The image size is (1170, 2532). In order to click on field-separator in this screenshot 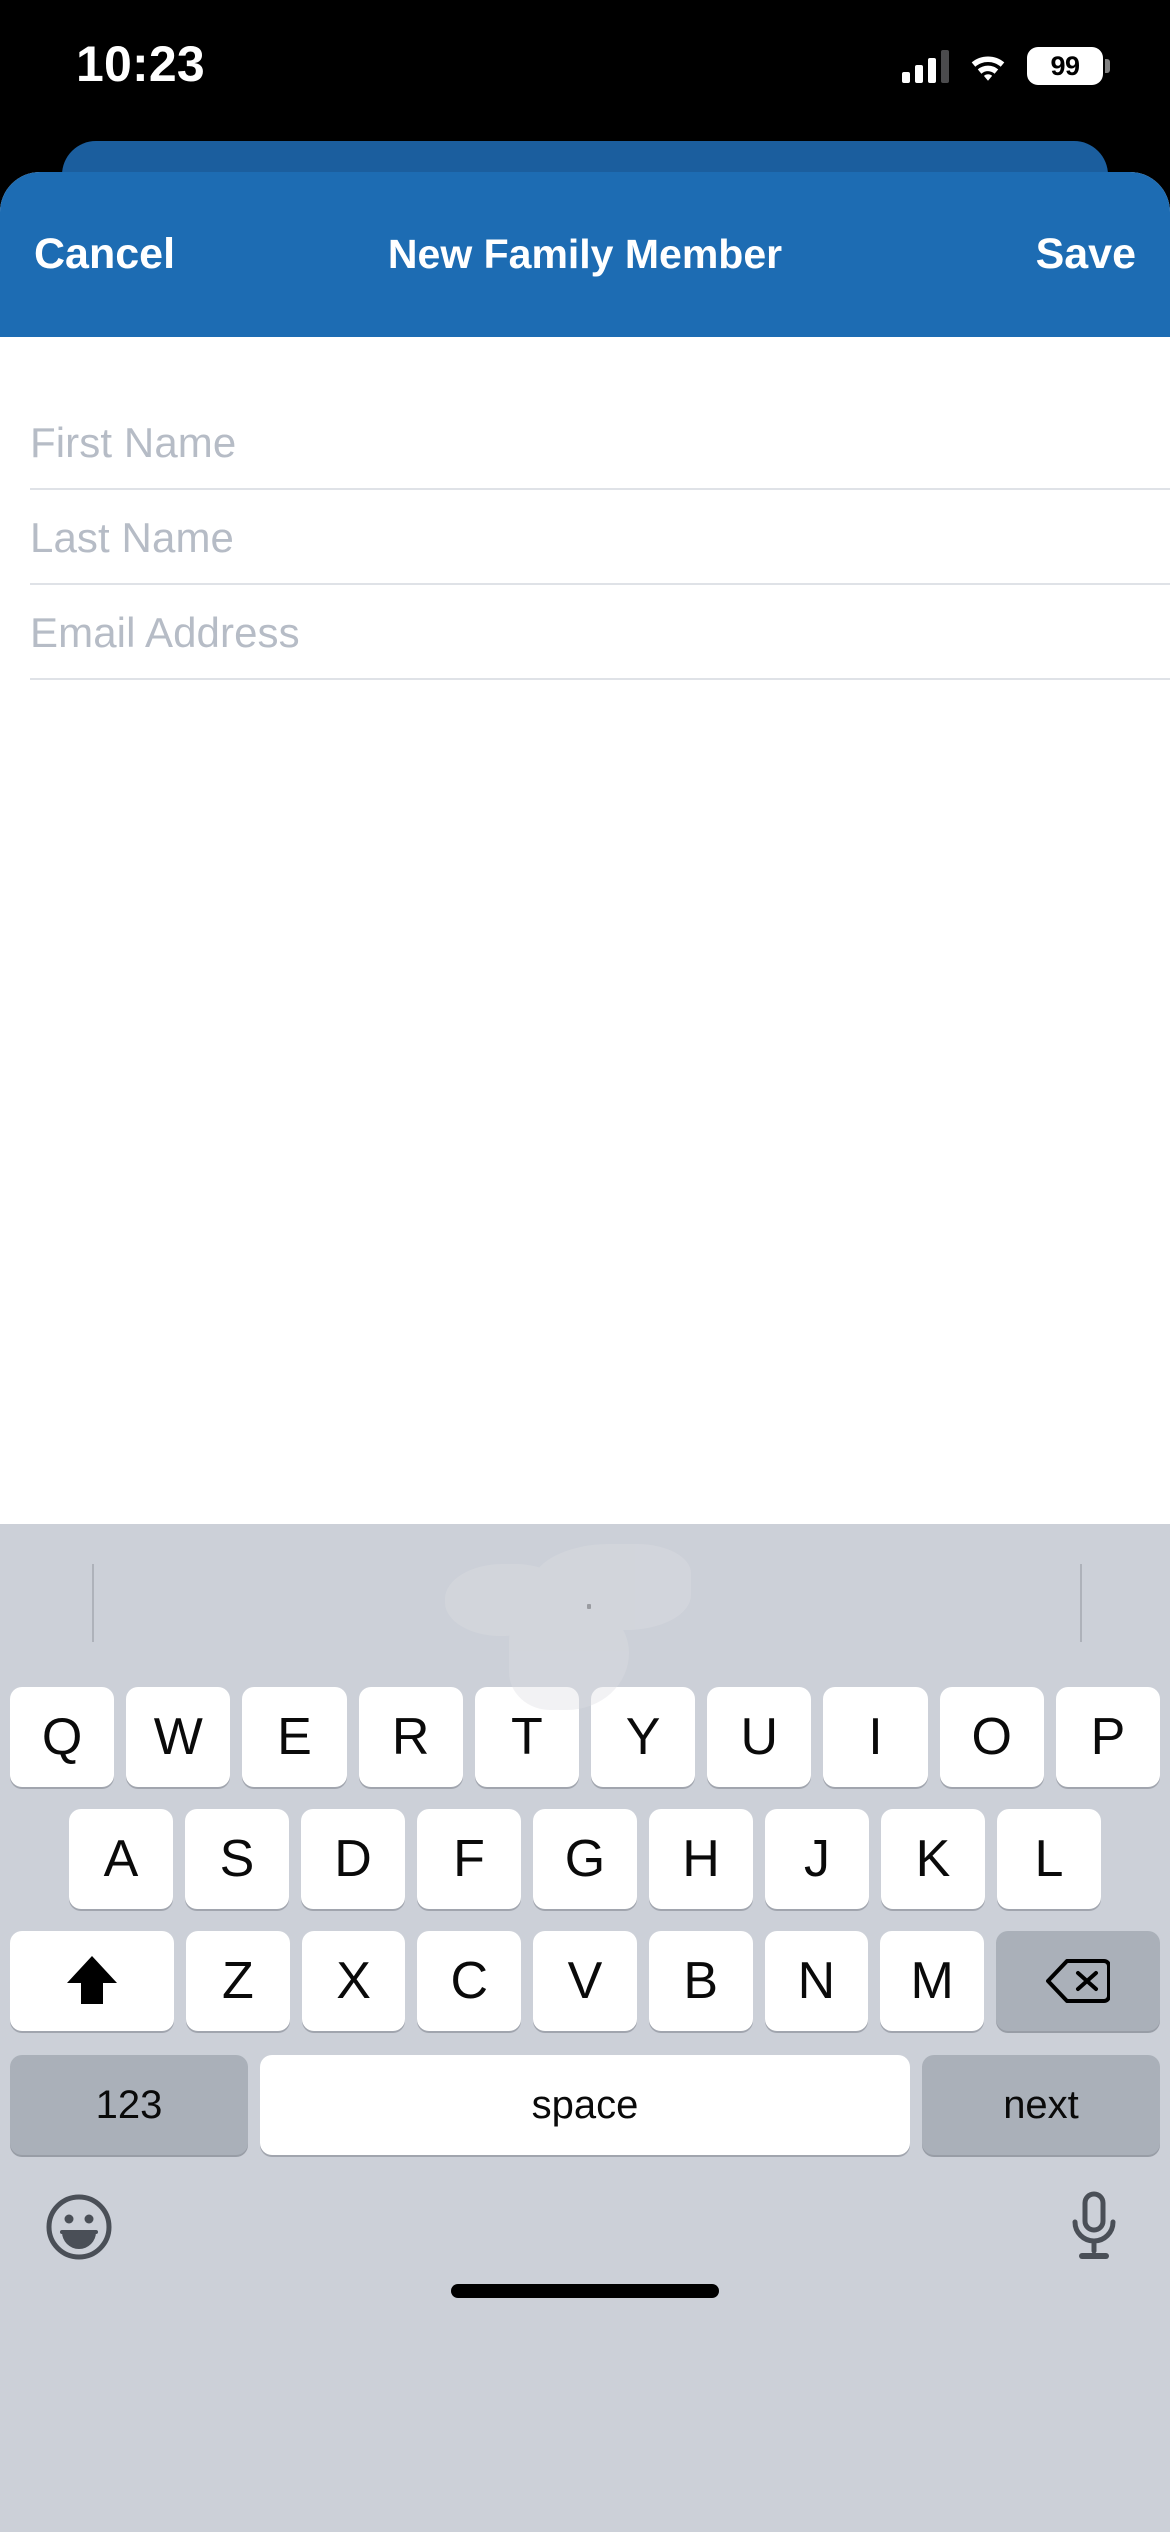, I will do `click(600, 679)`.